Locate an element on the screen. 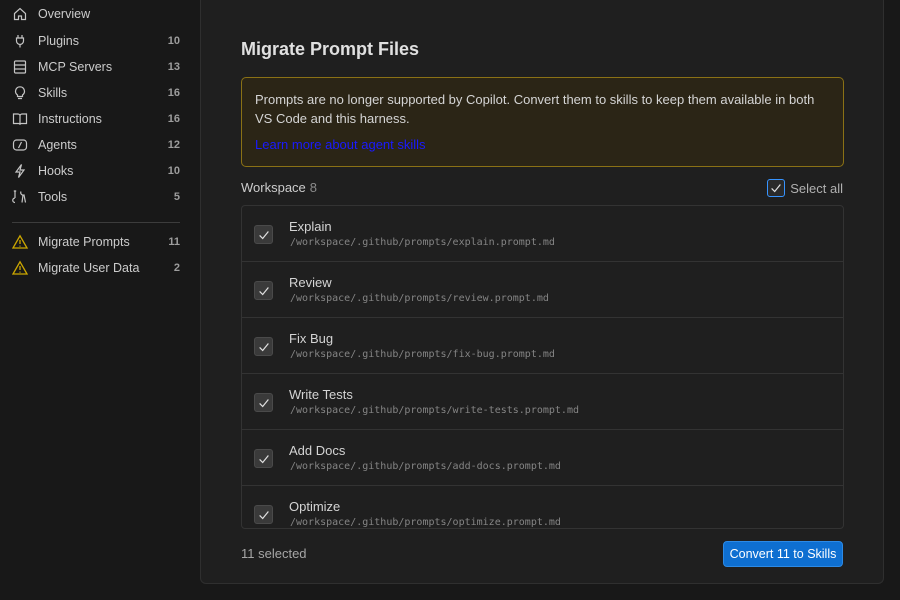 Image resolution: width=900 pixels, height=600 pixels. sidebar-item-instructions: Instructions 16 is located at coordinates (100, 119).